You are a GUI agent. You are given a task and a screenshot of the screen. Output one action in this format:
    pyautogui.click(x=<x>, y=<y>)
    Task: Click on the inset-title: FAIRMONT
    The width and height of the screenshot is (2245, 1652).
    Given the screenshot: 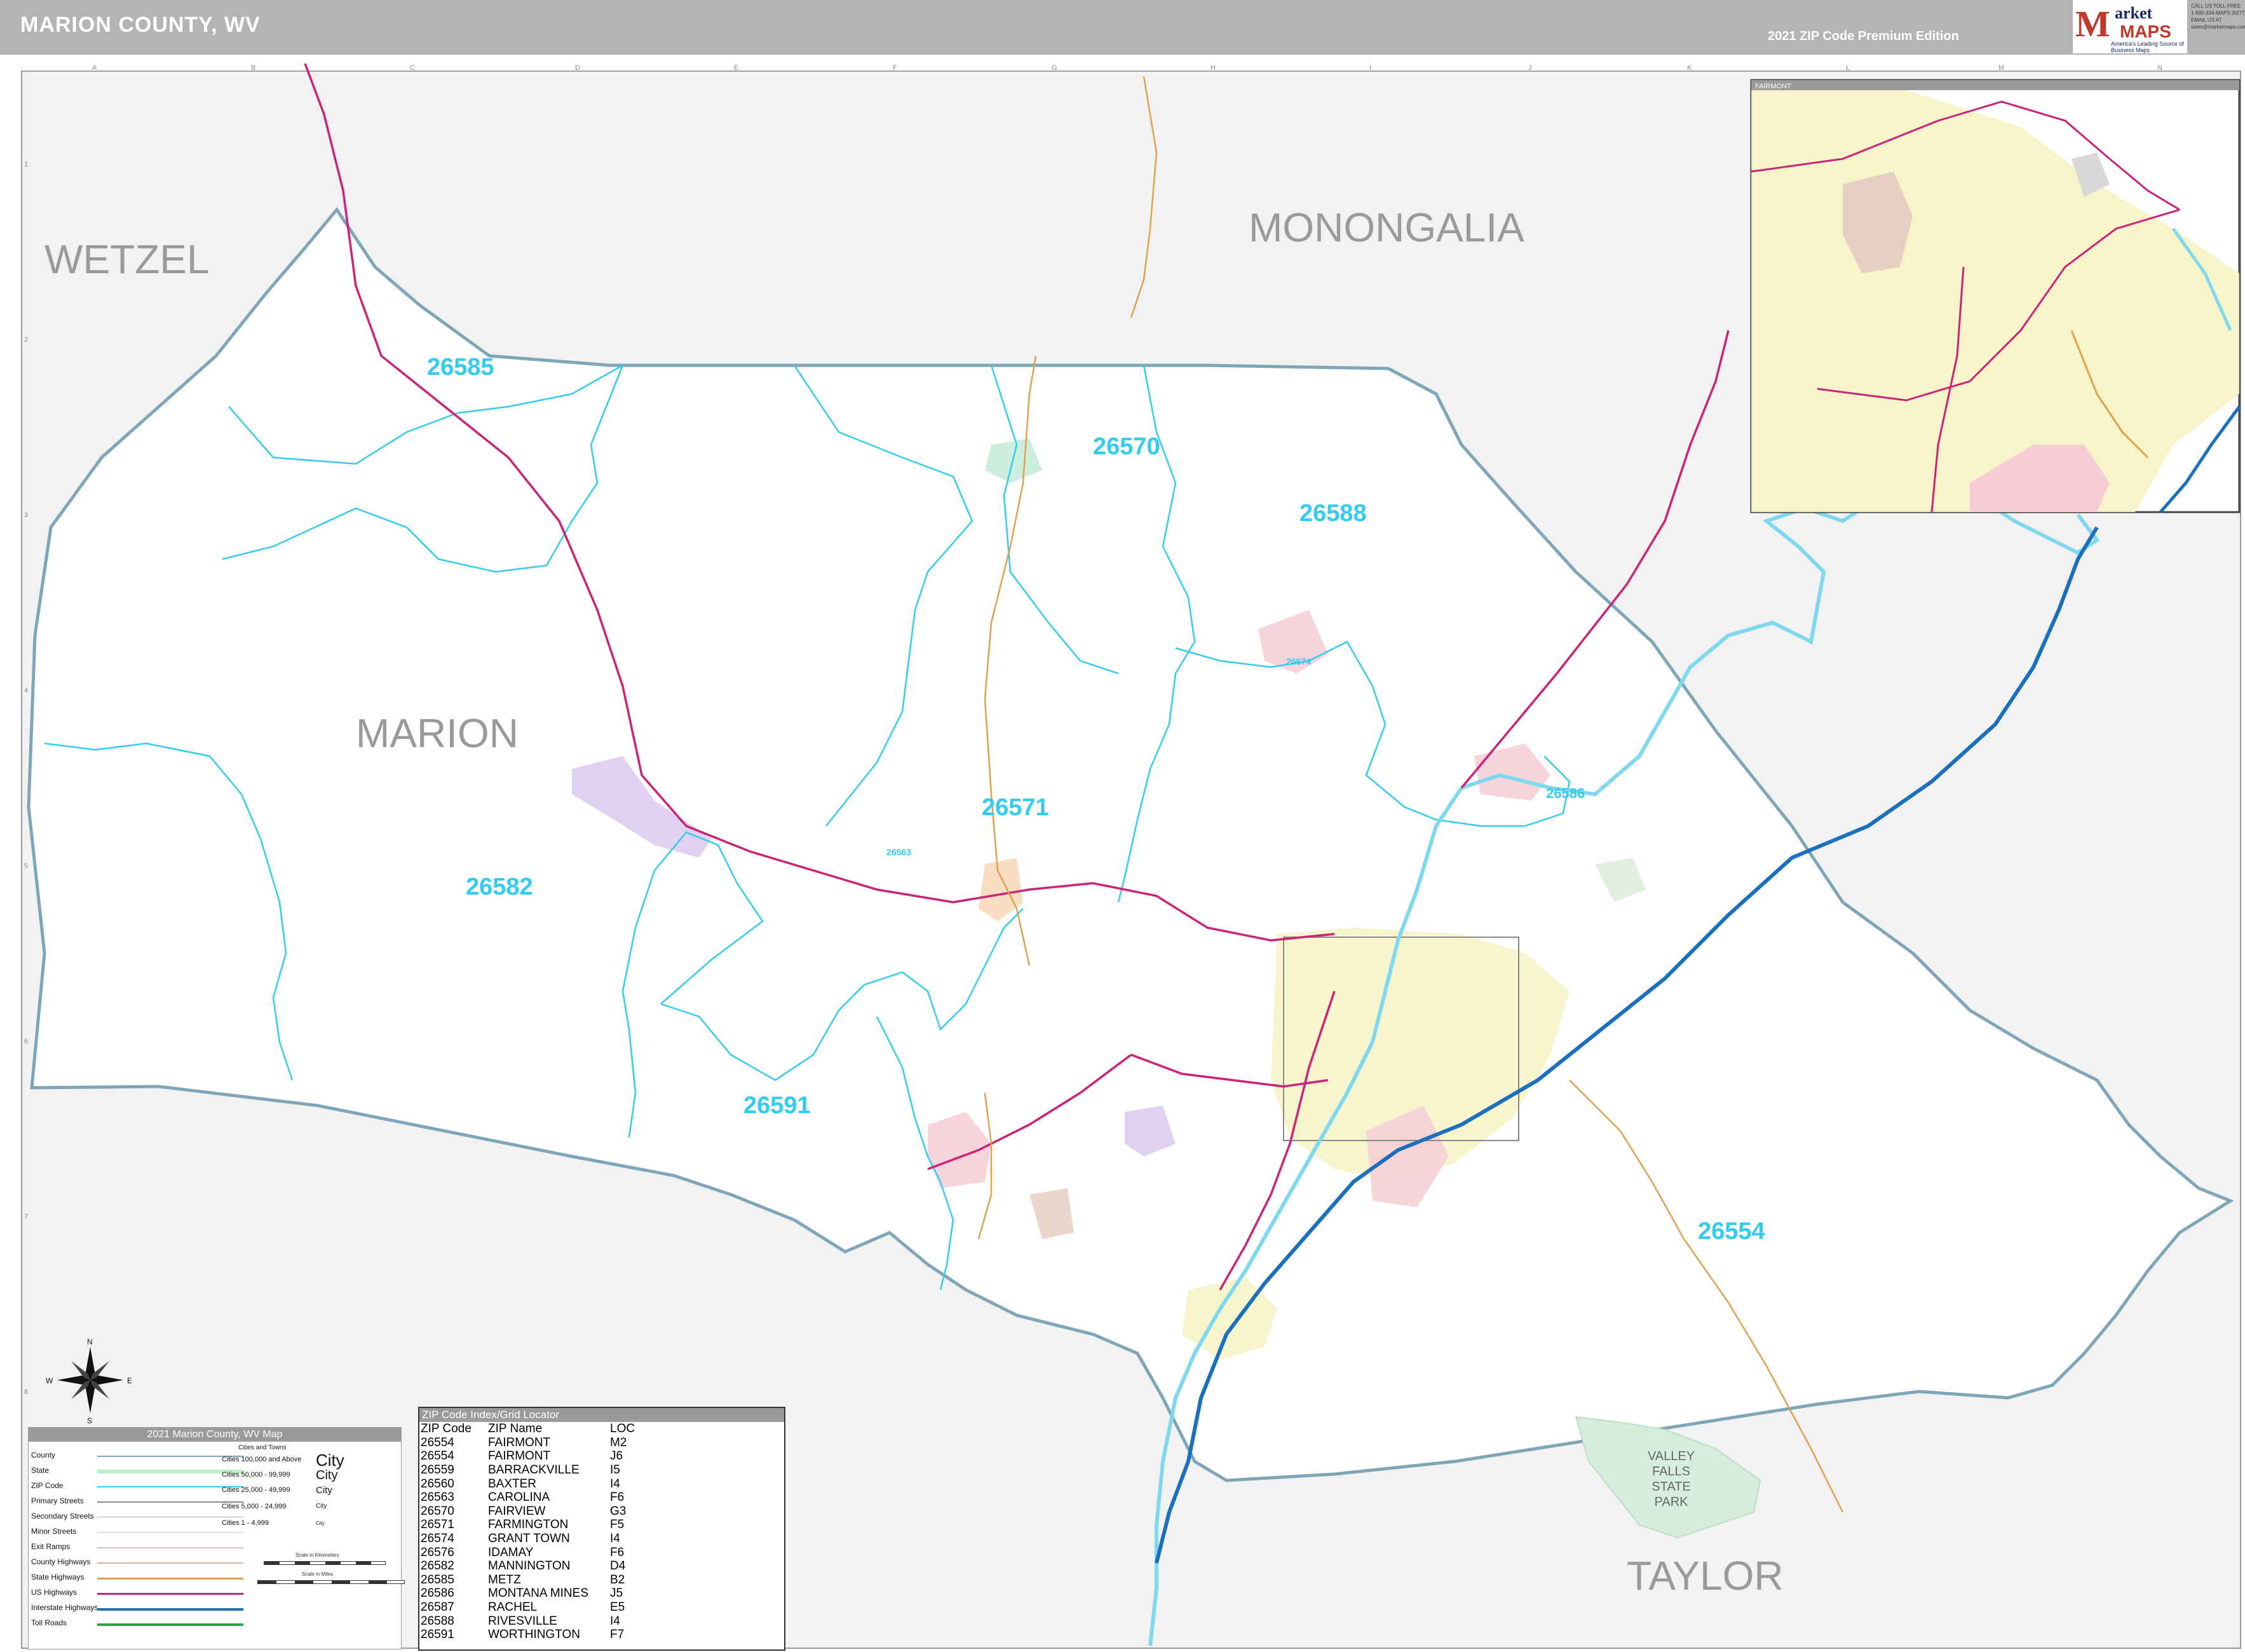 What is the action you would take?
    pyautogui.click(x=1773, y=86)
    